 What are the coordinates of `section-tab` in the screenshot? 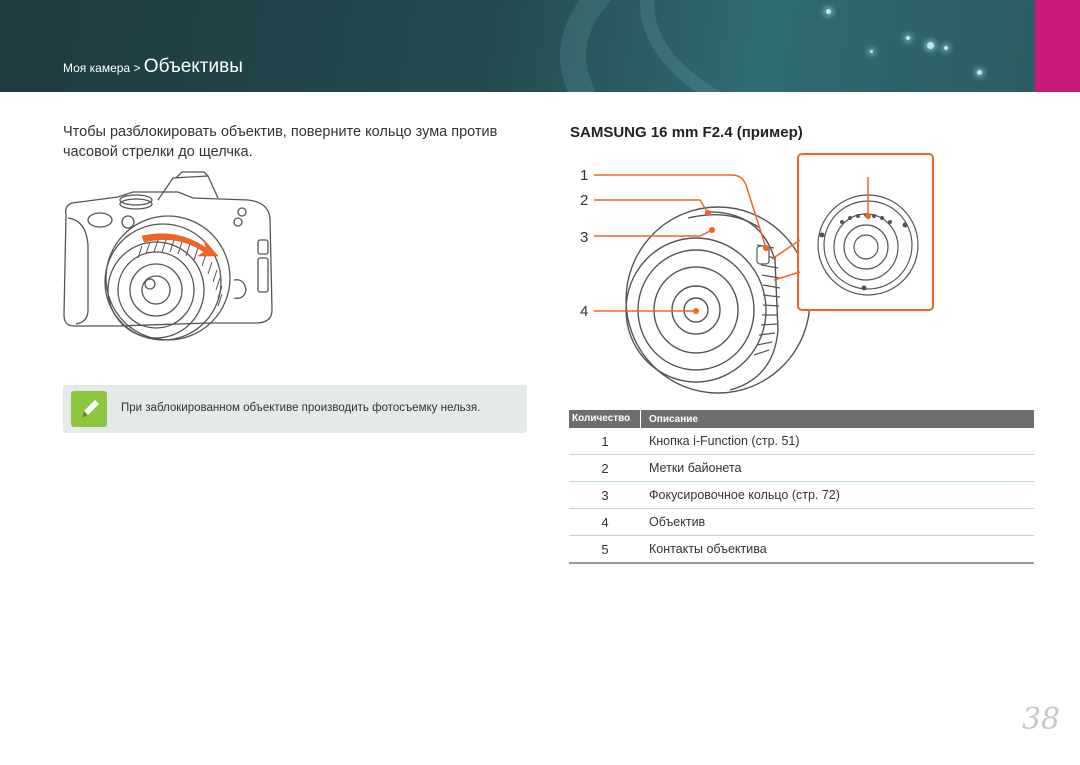 It's located at (1057, 46).